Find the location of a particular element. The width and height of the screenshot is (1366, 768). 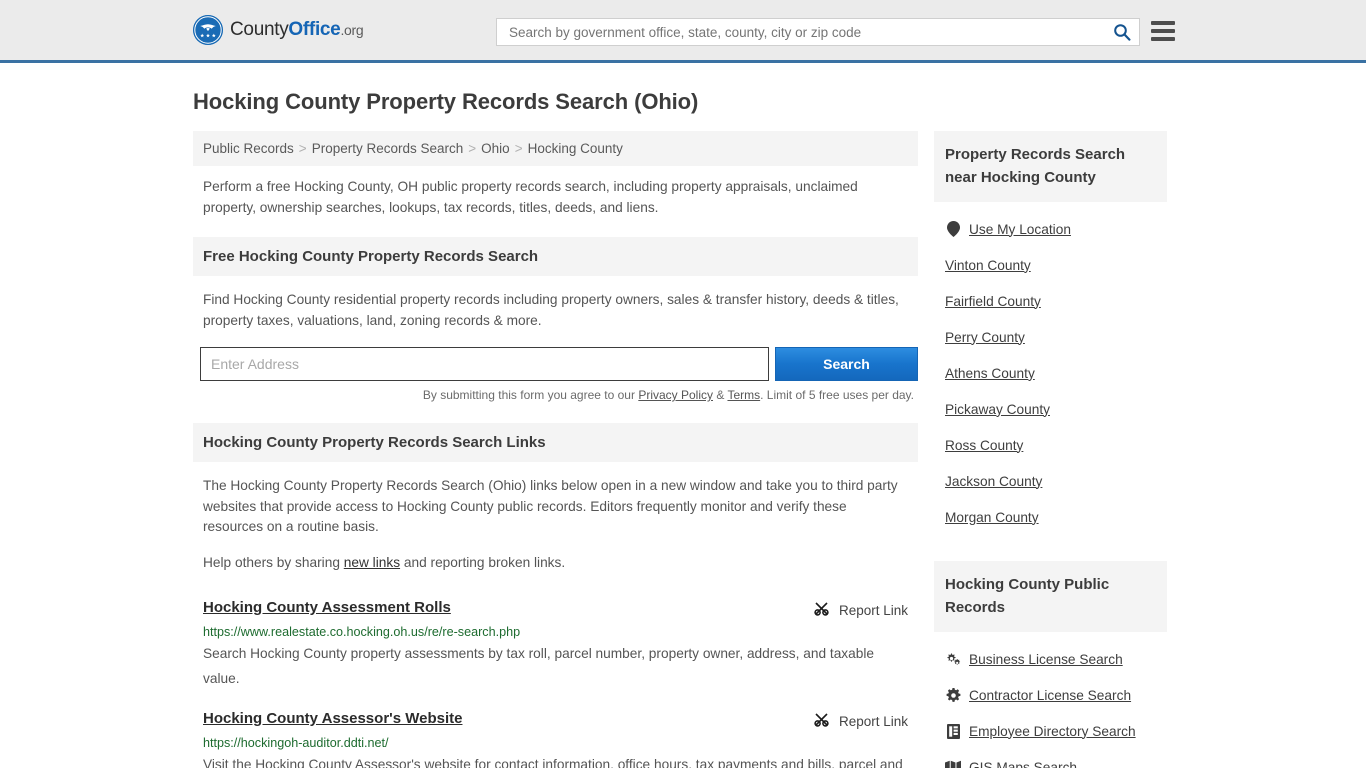

header-search-zone is located at coordinates (818, 32).